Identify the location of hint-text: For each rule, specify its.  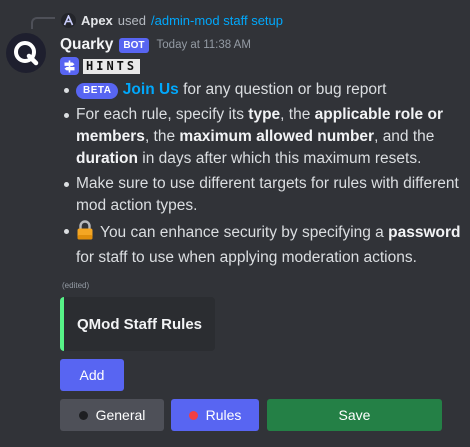
(162, 114).